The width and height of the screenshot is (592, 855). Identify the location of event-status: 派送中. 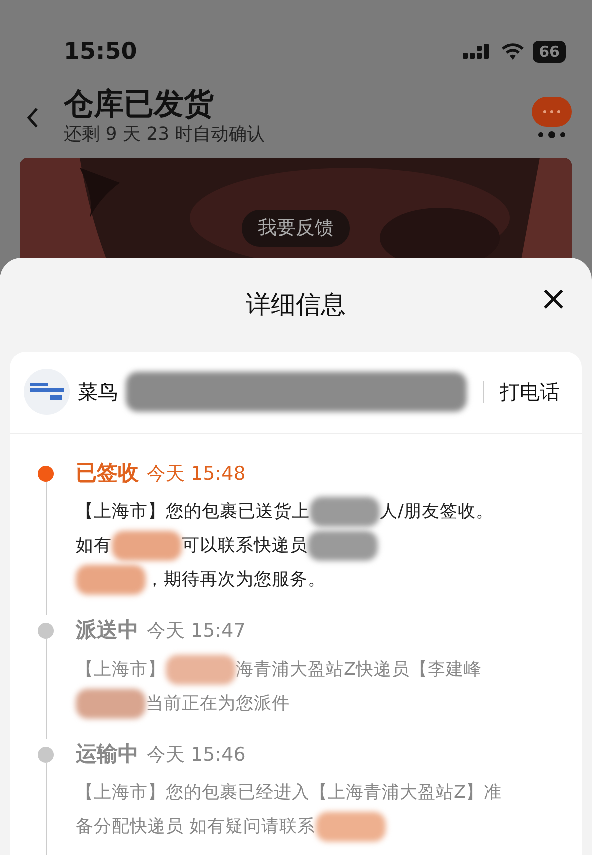
(107, 630).